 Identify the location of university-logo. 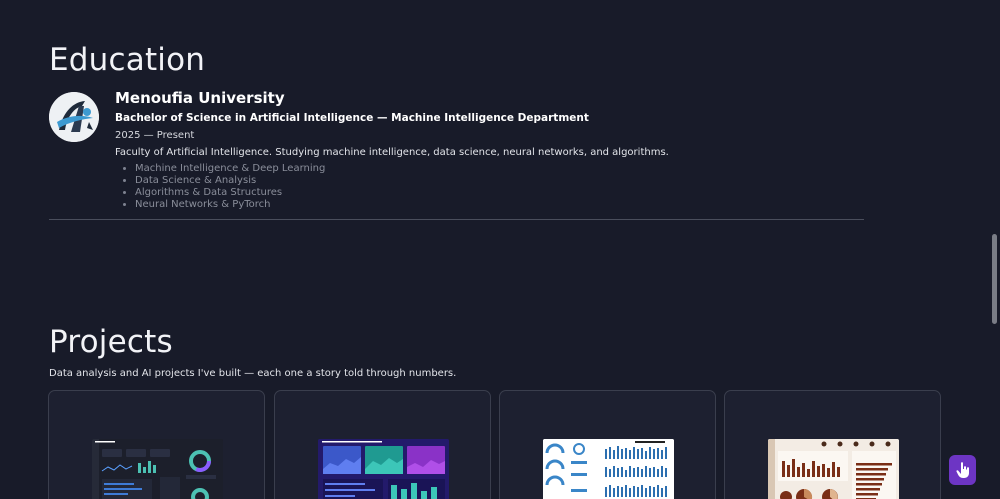
(74, 117).